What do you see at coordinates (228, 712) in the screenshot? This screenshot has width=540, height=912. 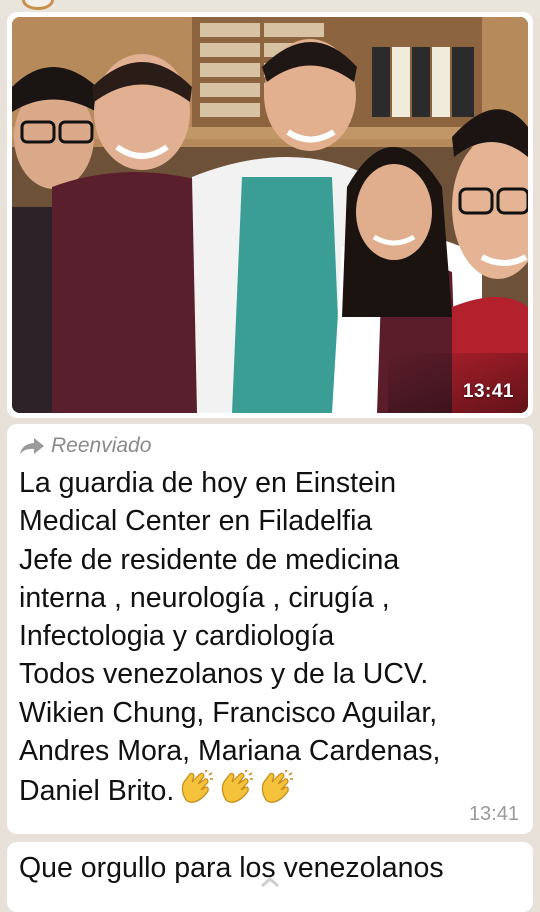 I see `message-line: Wikien Chung, Francisco Aguilar,` at bounding box center [228, 712].